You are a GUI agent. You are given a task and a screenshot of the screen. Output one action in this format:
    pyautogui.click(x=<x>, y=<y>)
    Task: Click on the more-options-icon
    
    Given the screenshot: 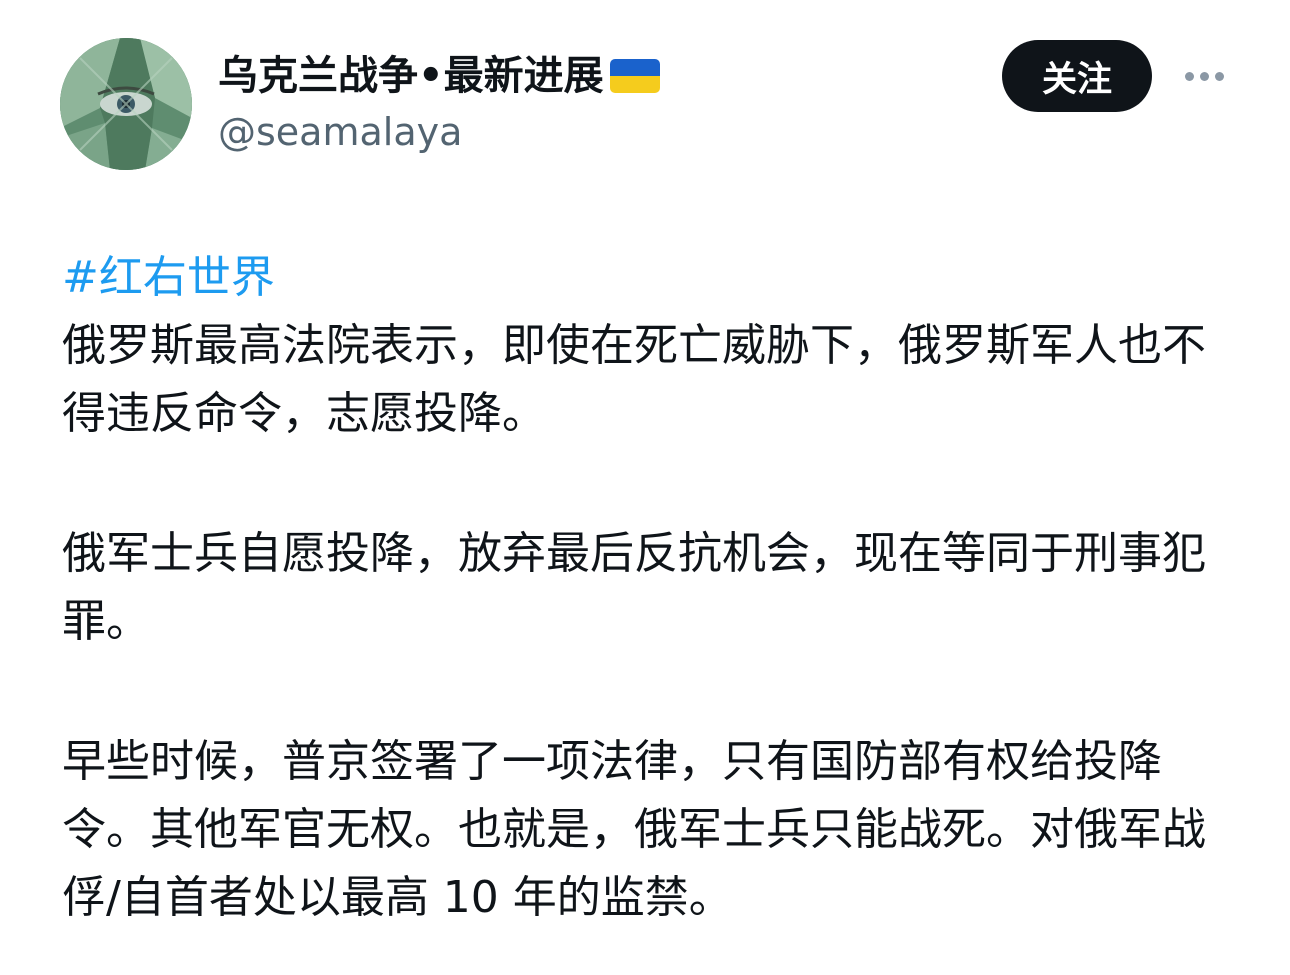 What is the action you would take?
    pyautogui.click(x=1204, y=76)
    